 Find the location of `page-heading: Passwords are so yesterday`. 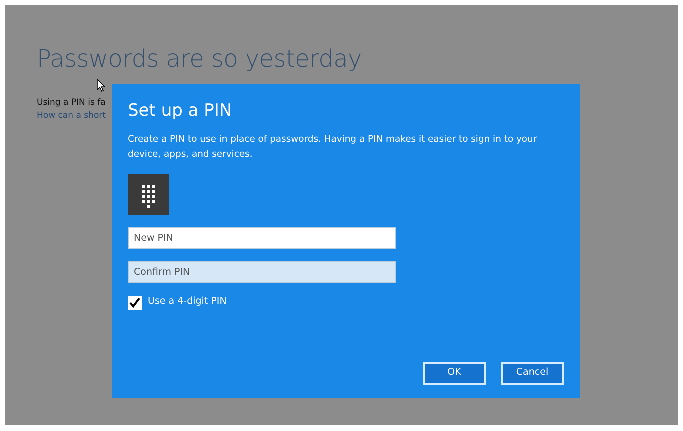

page-heading: Passwords are so yesterday is located at coordinates (199, 59).